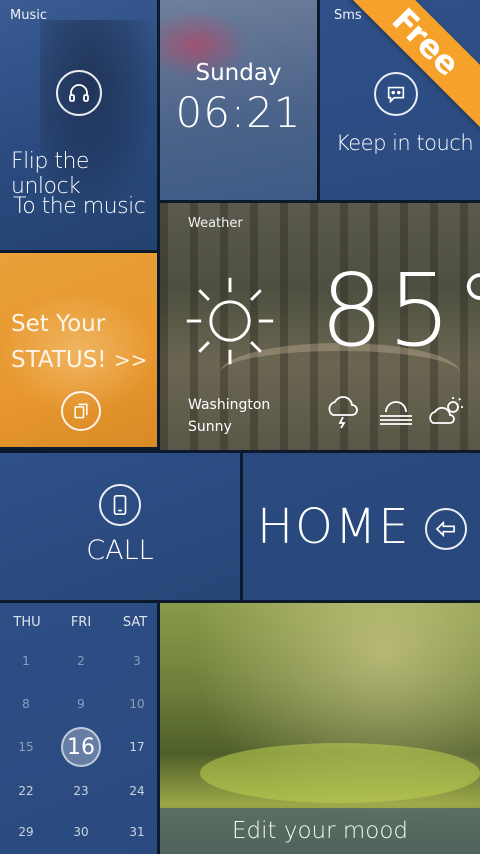  Describe the element at coordinates (26, 791) in the screenshot. I see `calendar-day: 22` at that location.